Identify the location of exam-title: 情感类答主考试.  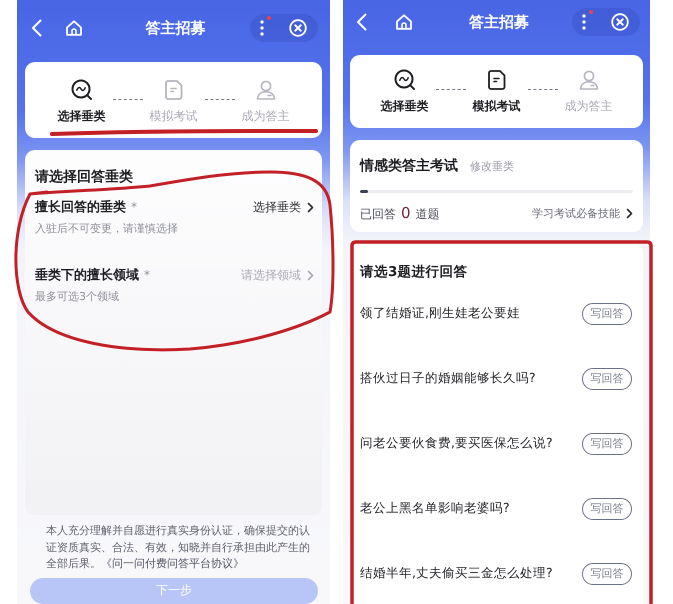
(409, 166).